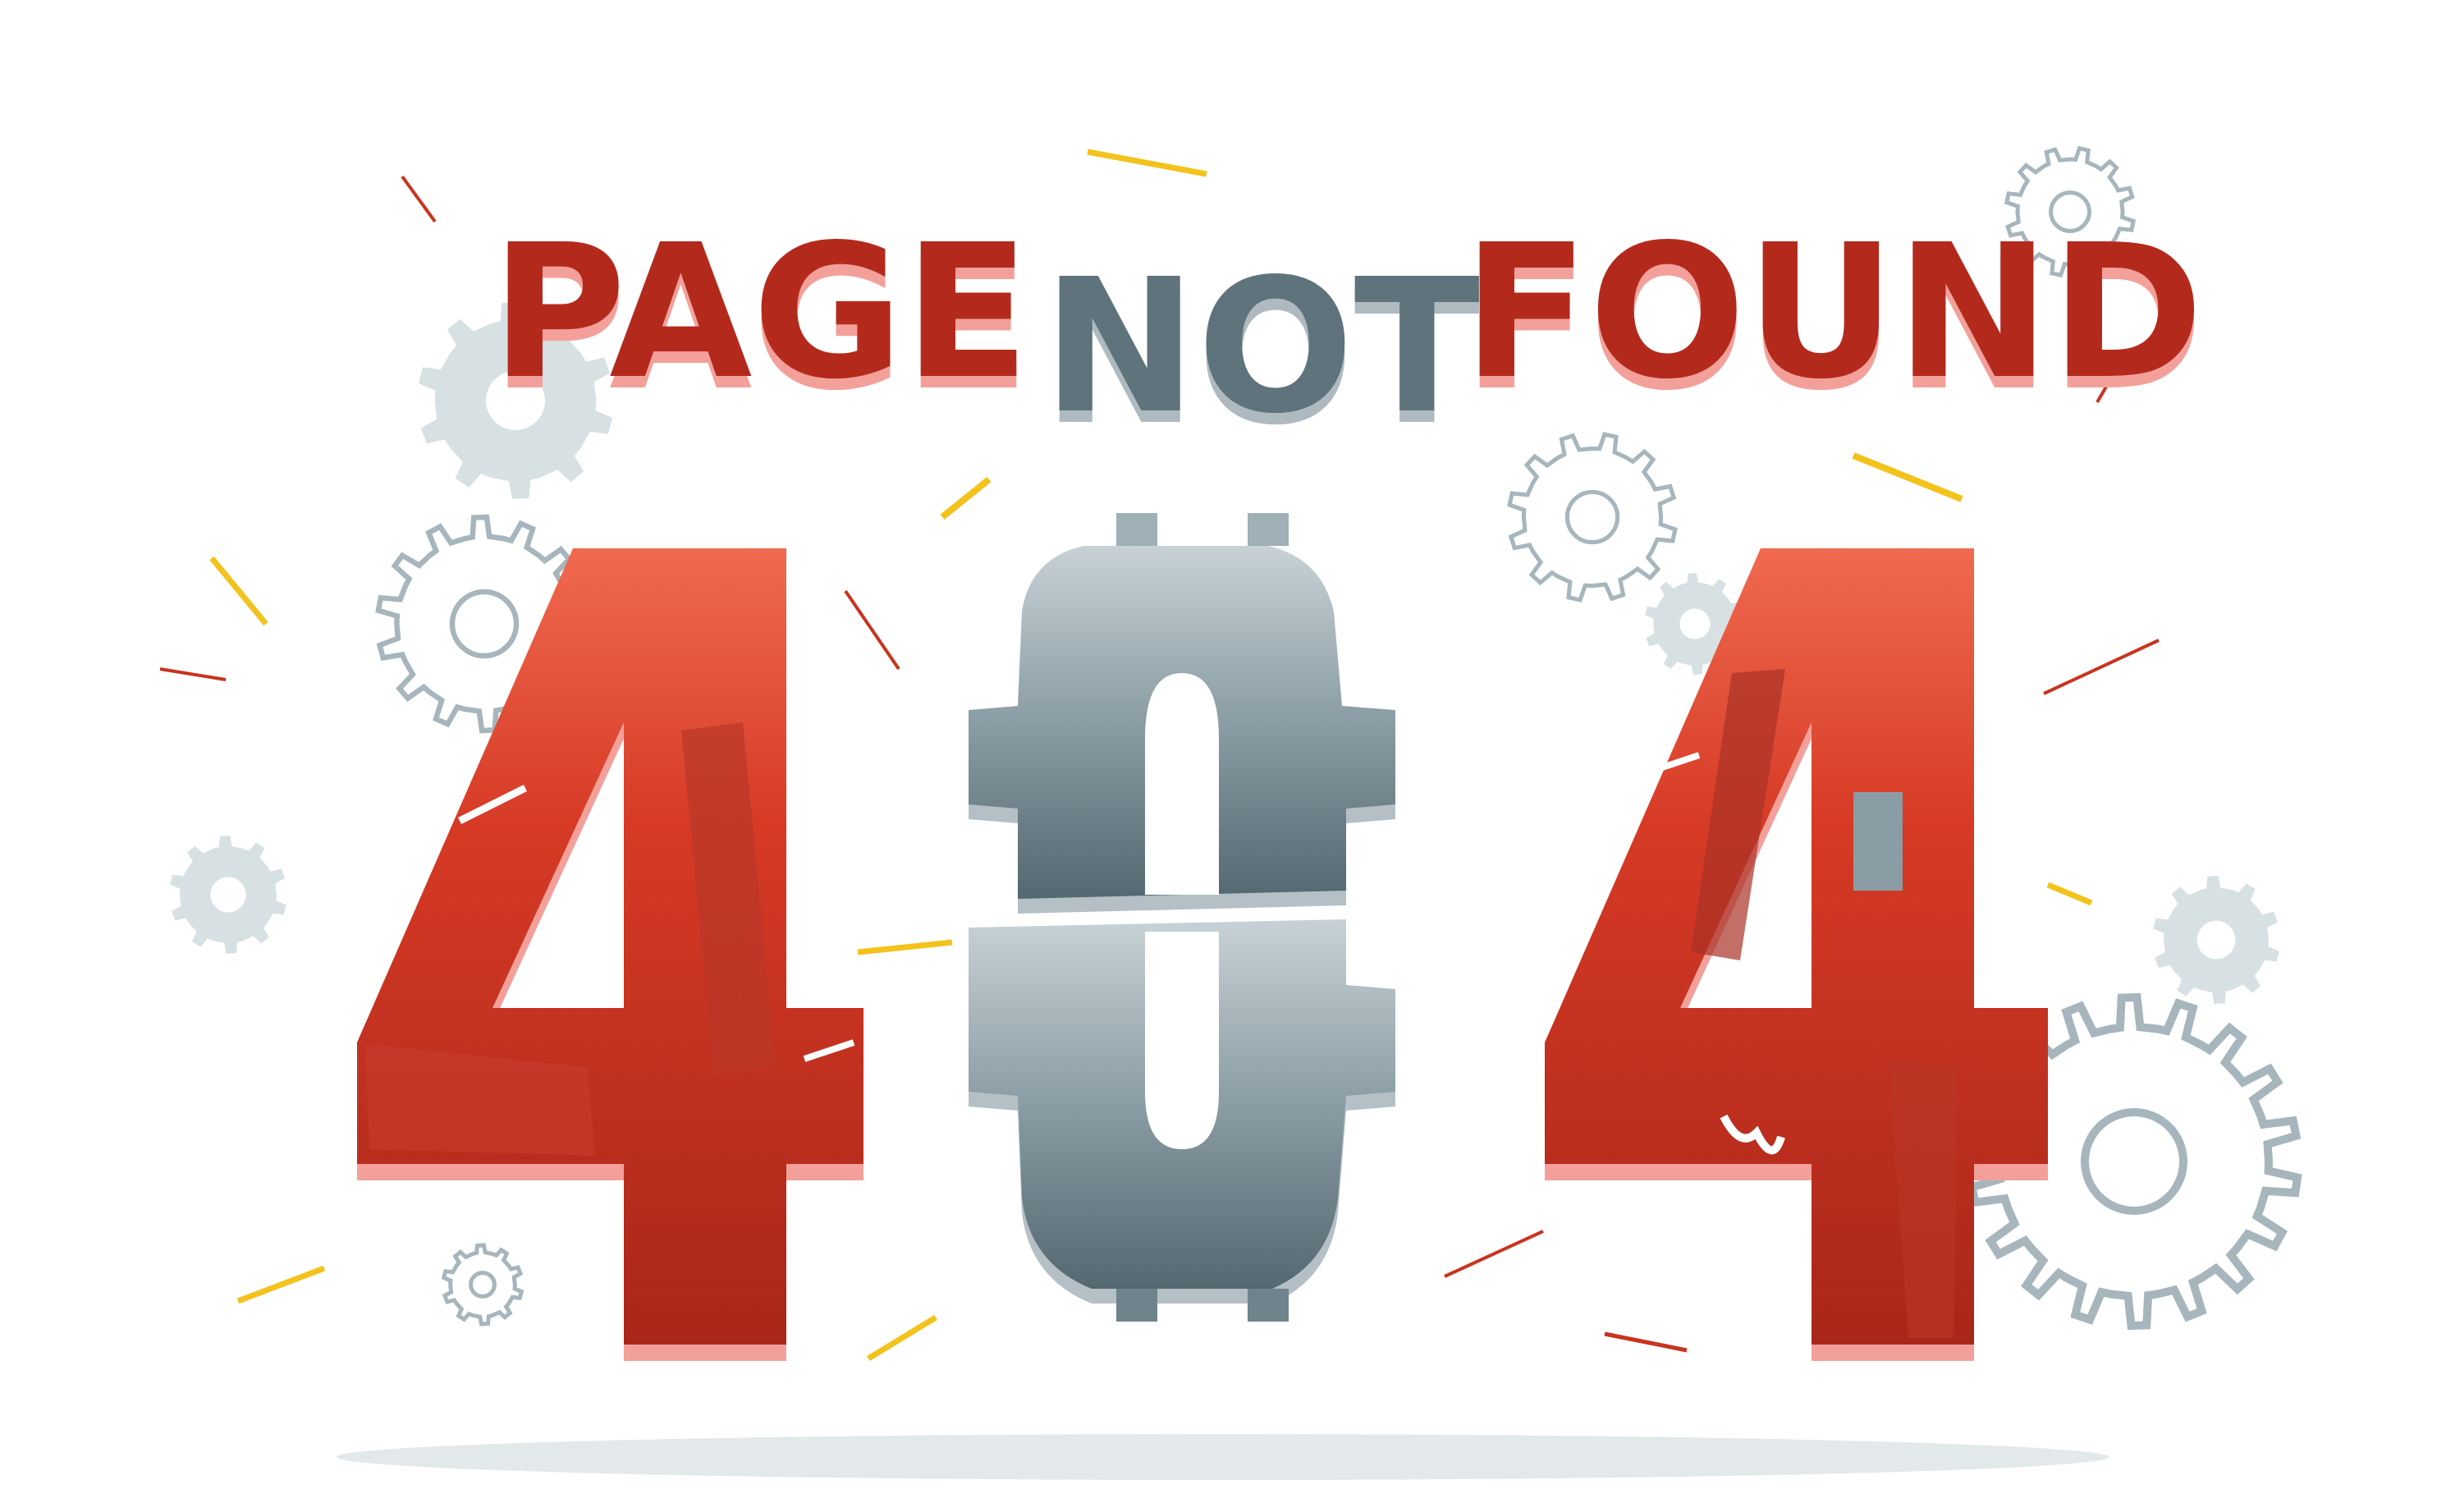 This screenshot has width=2446, height=1512. I want to click on headline-word-page-main: PAGE, so click(760, 312).